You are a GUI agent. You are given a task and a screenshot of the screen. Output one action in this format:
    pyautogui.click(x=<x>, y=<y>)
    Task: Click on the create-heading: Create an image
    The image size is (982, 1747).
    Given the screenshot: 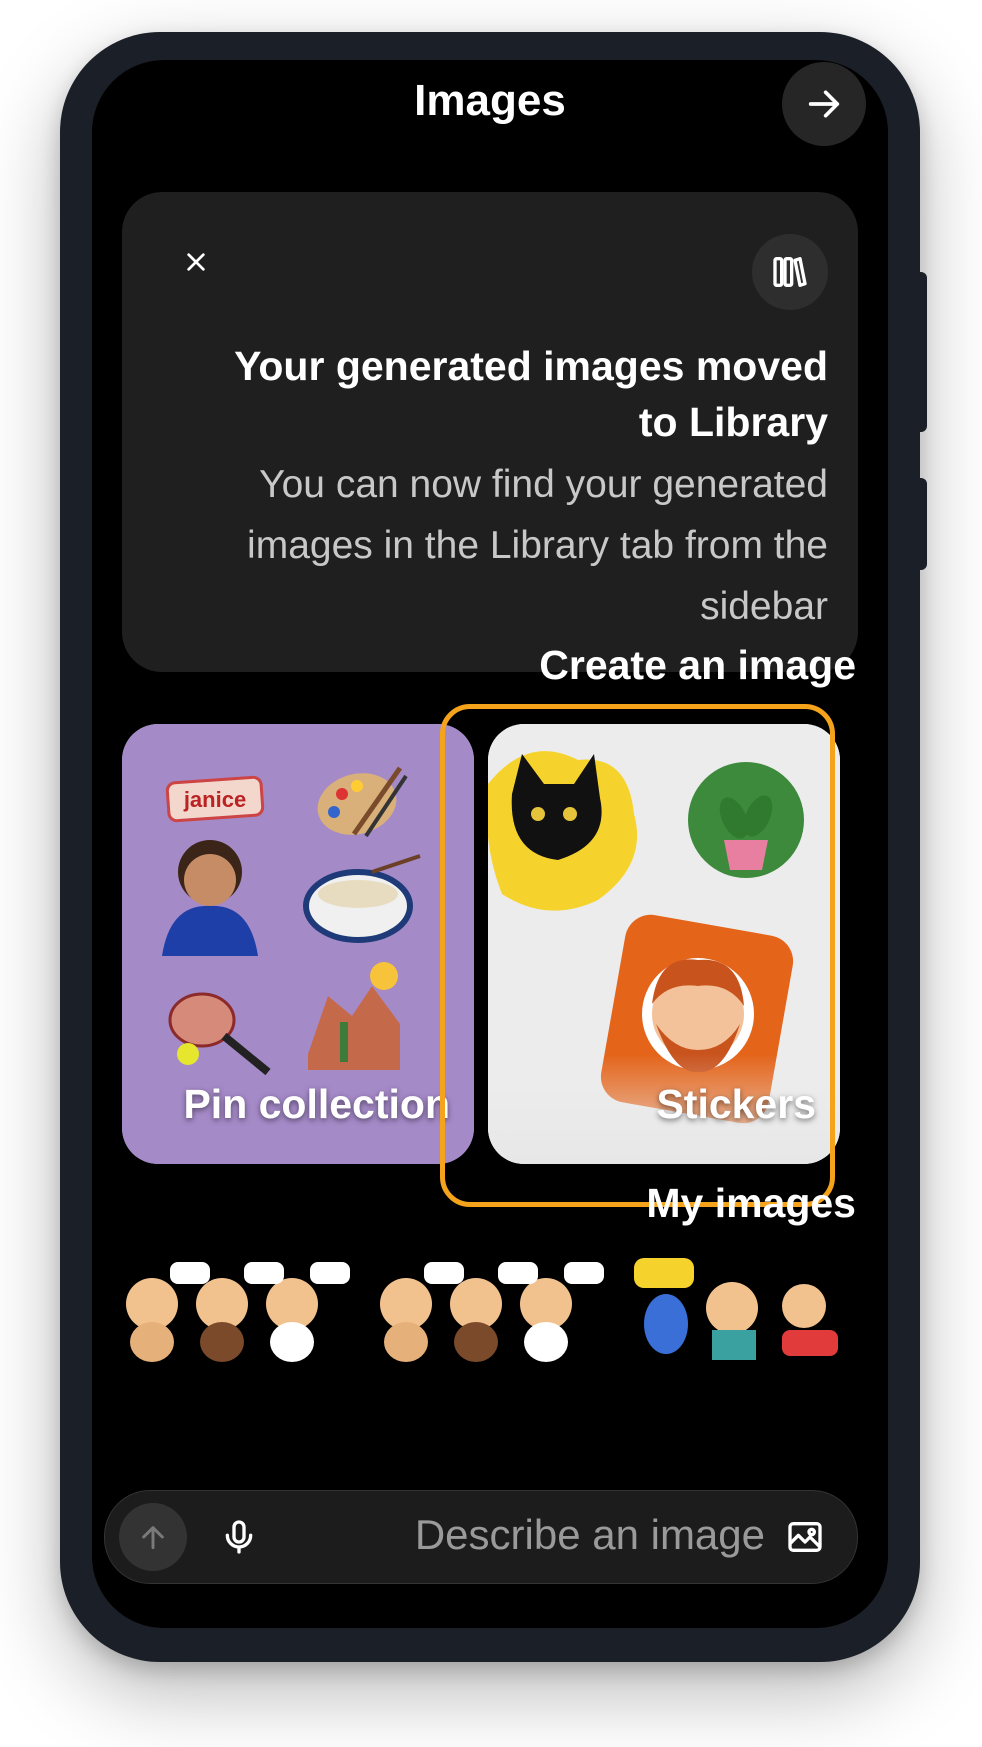 What is the action you would take?
    pyautogui.click(x=697, y=665)
    